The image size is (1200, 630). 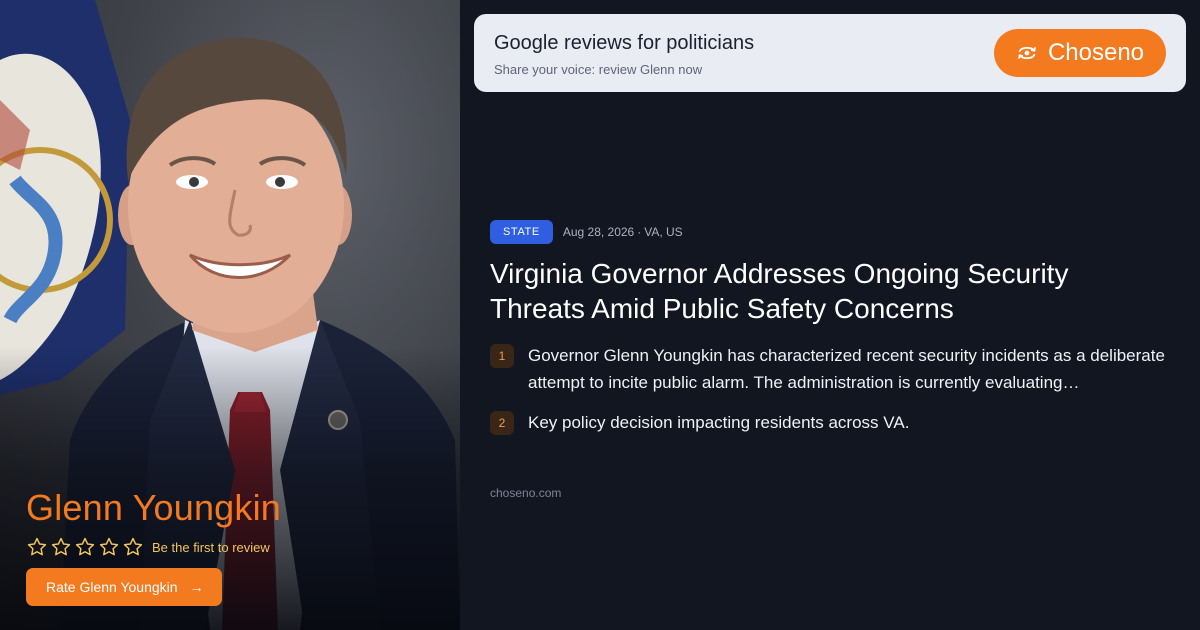 I want to click on star-rating, so click(x=85, y=547).